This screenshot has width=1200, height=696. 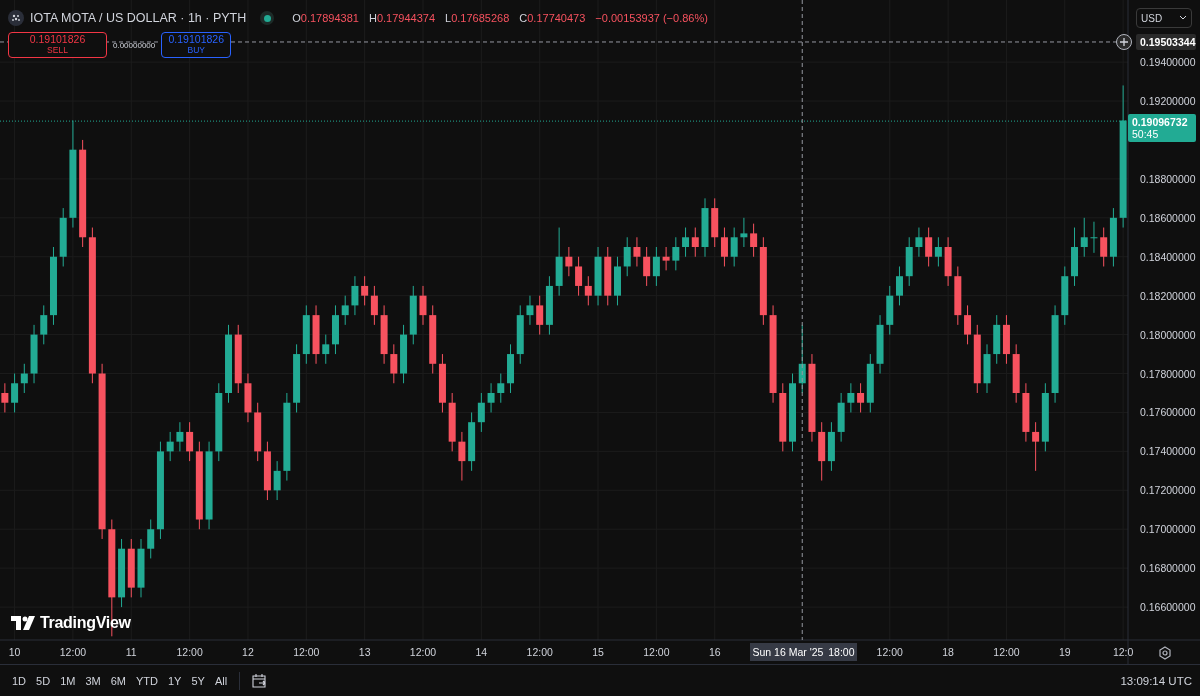 I want to click on range-button: 3M, so click(x=93, y=680).